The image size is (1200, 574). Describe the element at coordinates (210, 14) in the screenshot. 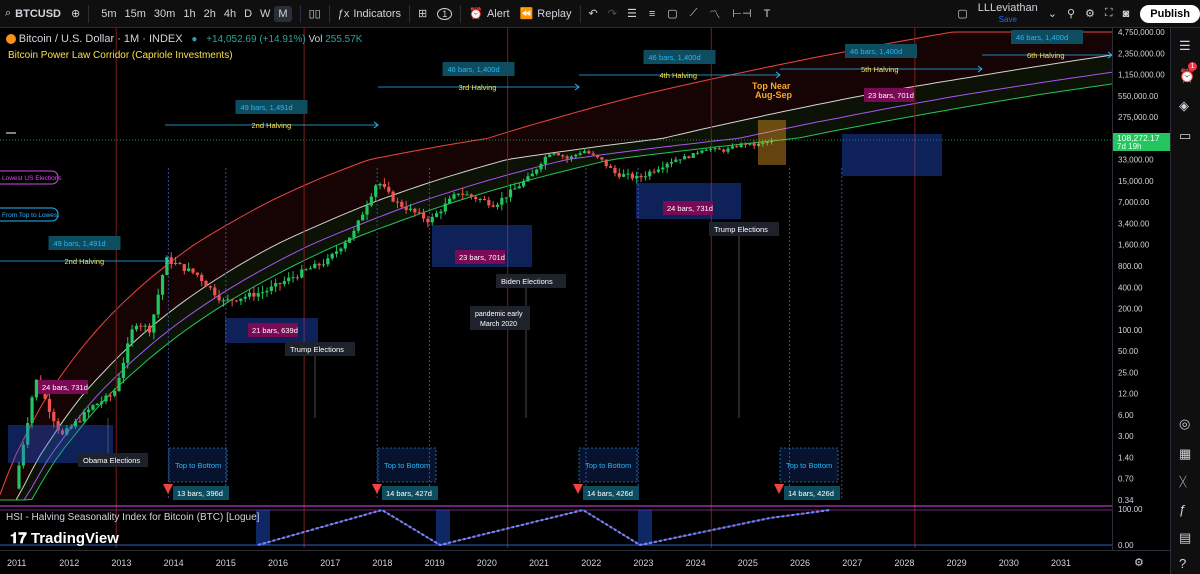

I see `timeframe-2h: 2h` at that location.